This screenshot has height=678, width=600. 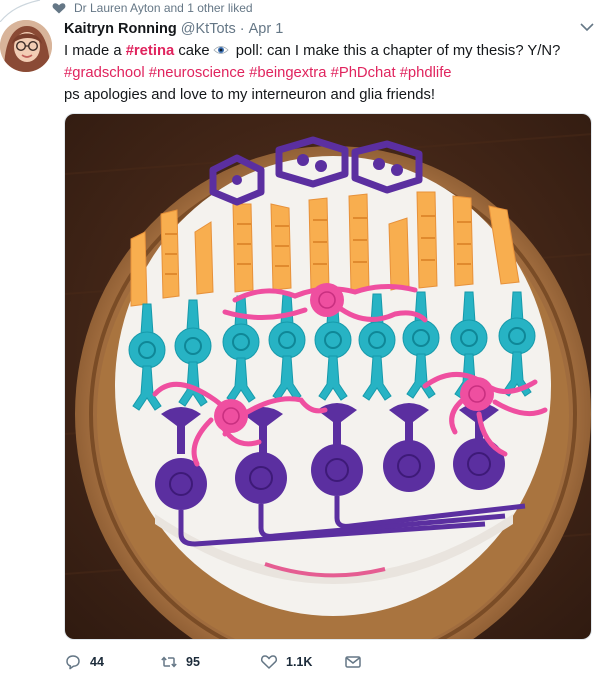 What do you see at coordinates (197, 73) in the screenshot?
I see `hashtag-link: #neuroscience` at bounding box center [197, 73].